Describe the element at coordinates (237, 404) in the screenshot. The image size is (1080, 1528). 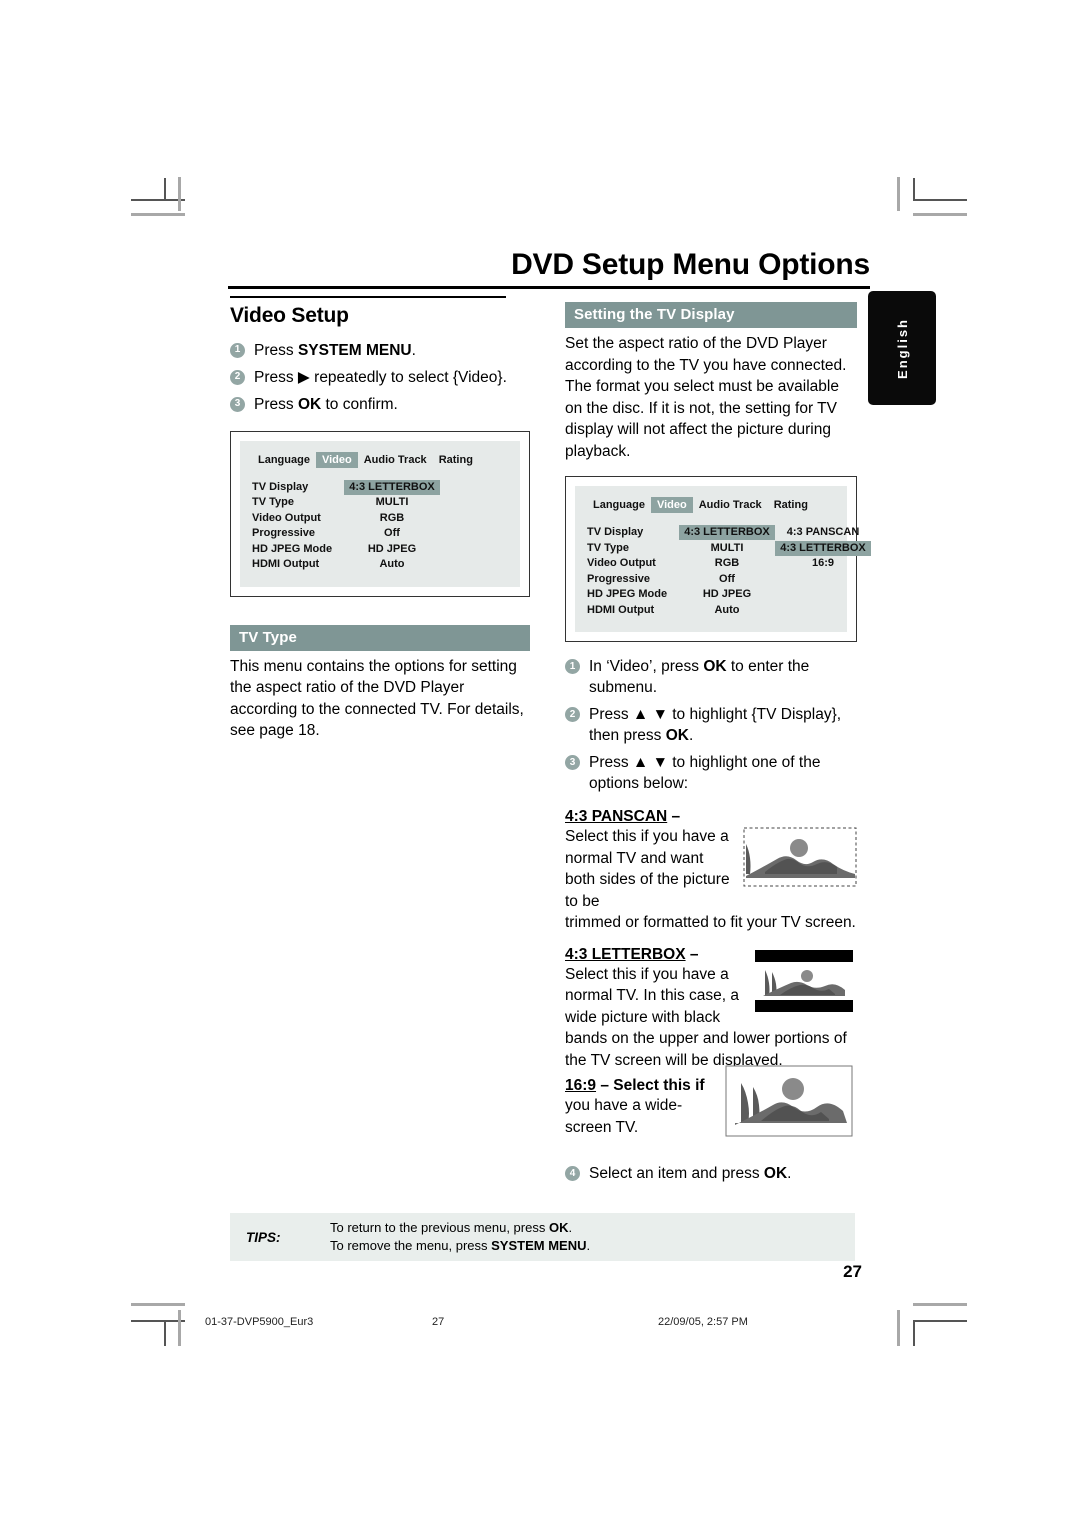
I see `step-number: 3` at that location.